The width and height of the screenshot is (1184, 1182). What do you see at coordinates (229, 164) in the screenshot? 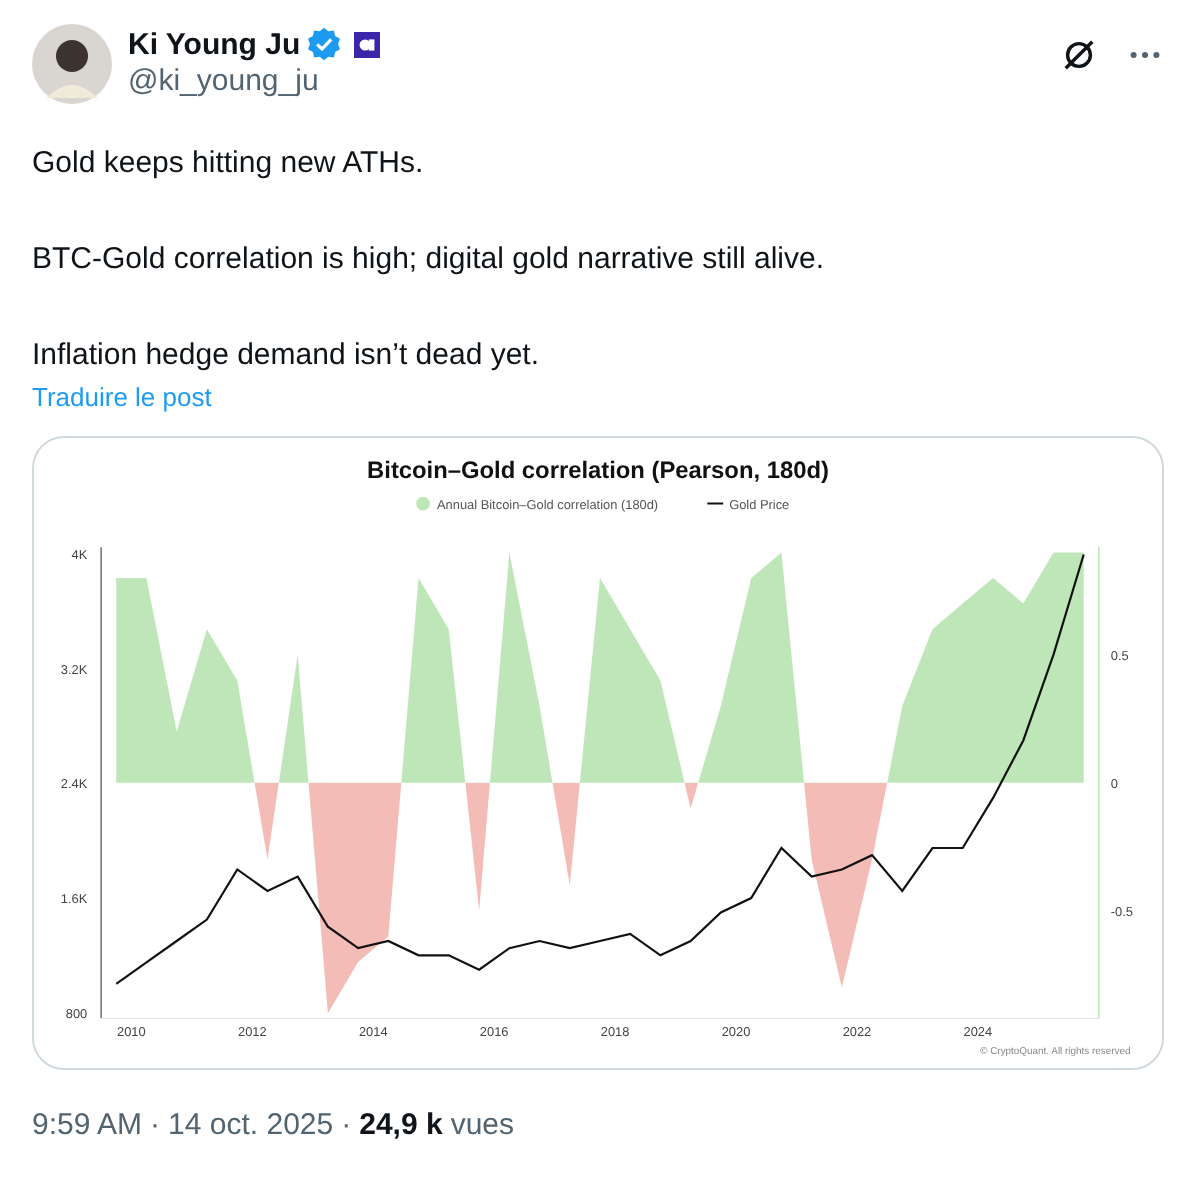
I see `post-text: Gold keeps hitting new ATHs.` at bounding box center [229, 164].